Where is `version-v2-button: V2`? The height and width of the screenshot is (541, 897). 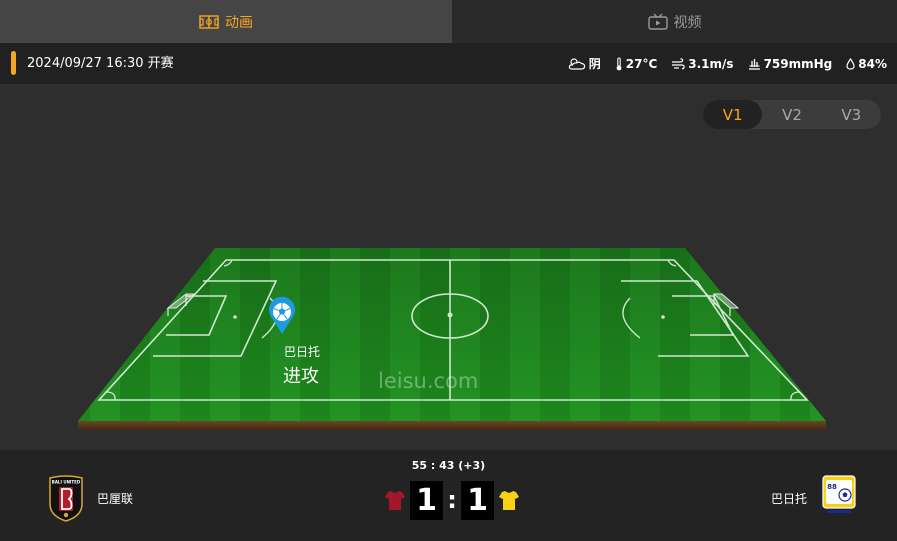
version-v2-button: V2 is located at coordinates (791, 114).